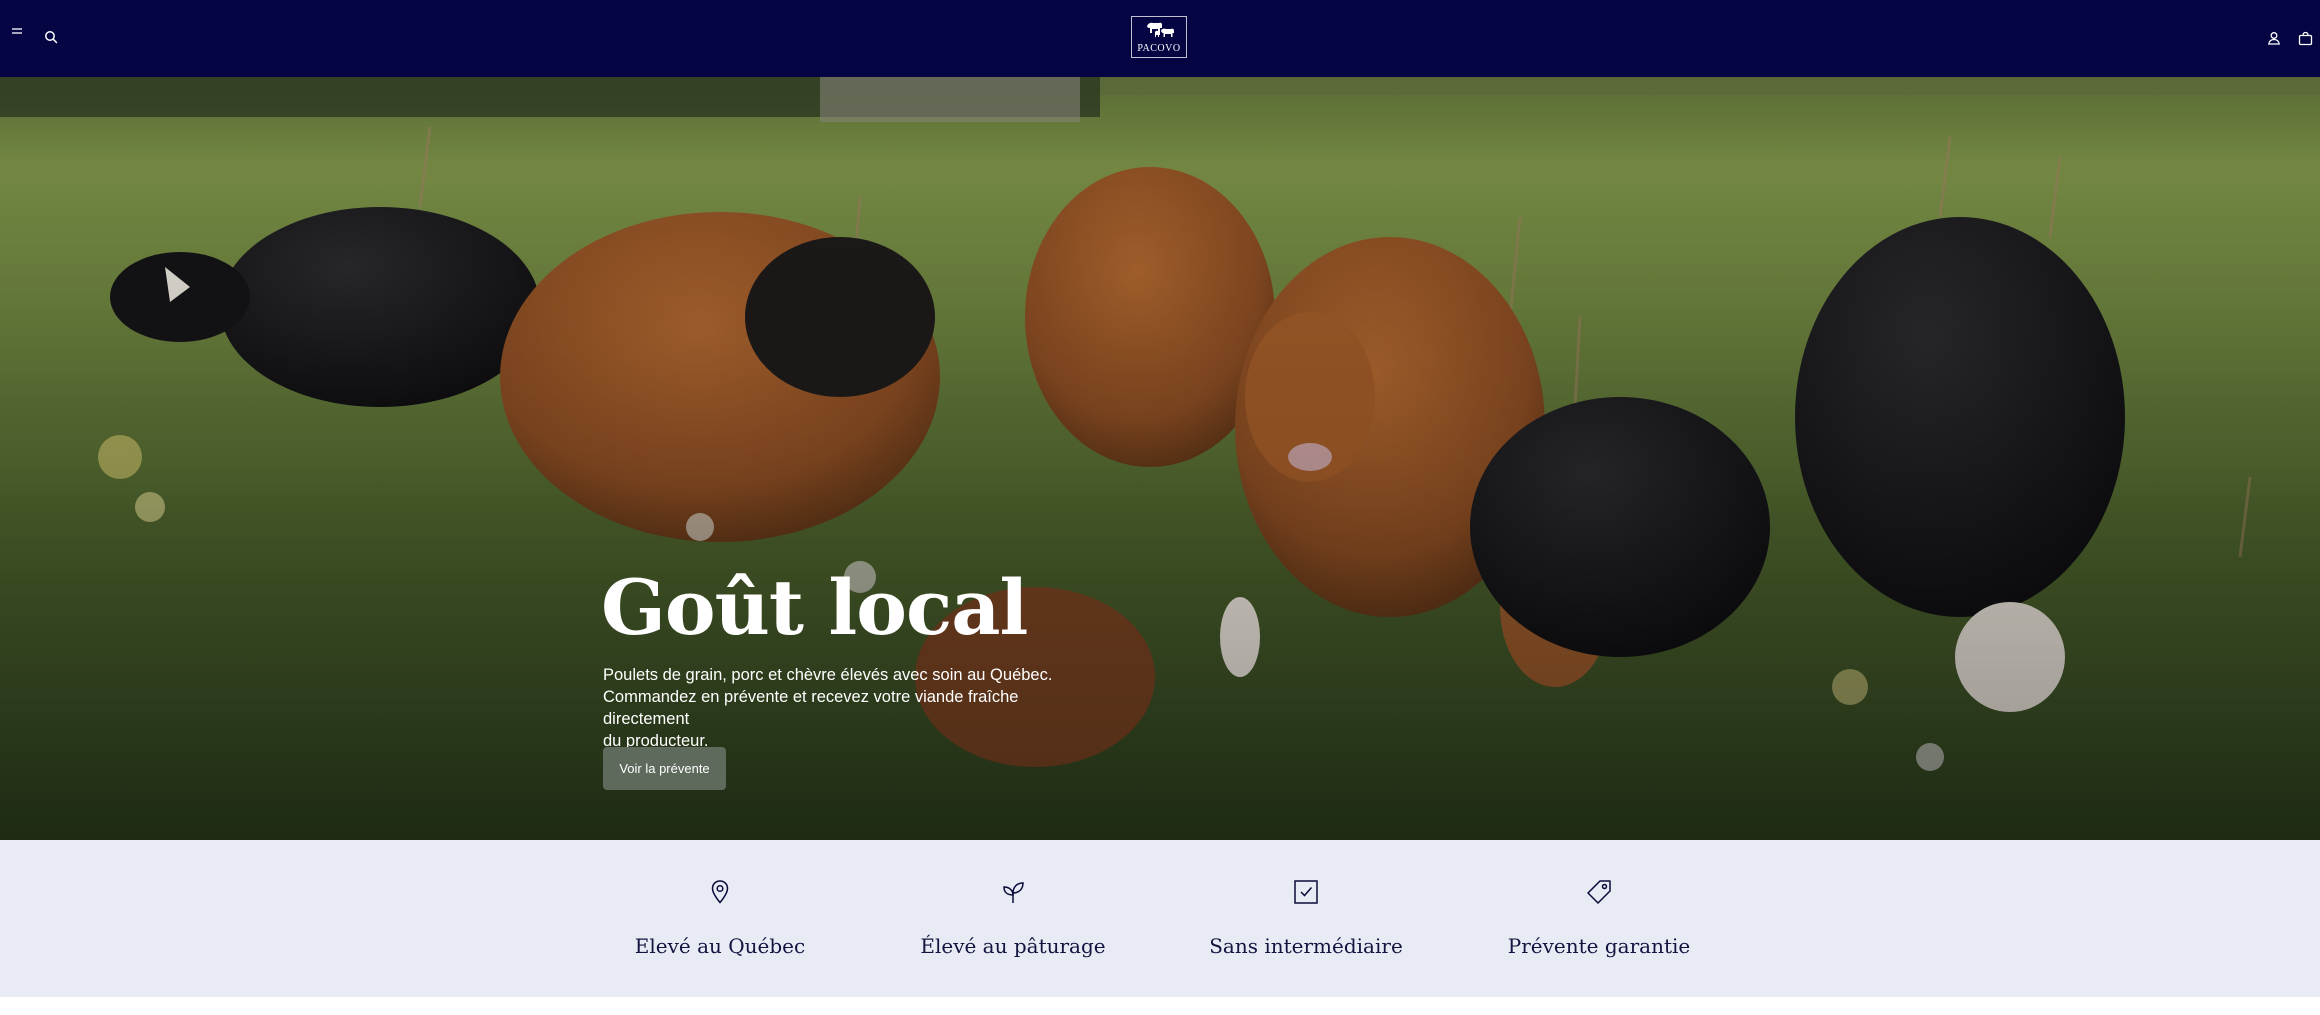 The width and height of the screenshot is (2320, 1015). Describe the element at coordinates (814, 607) in the screenshot. I see `hero-title: Goût local` at that location.